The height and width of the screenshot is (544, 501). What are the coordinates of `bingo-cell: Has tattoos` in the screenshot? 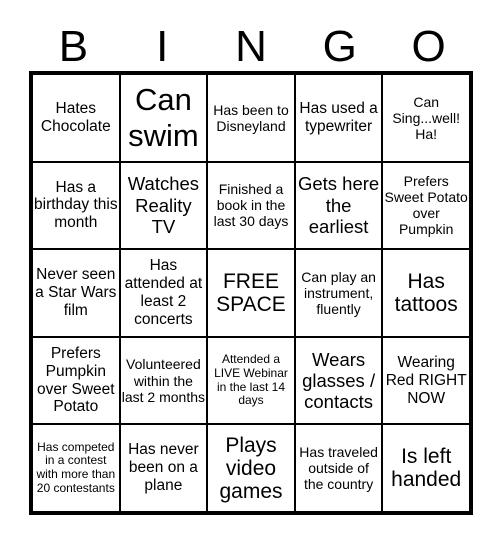 It's located at (426, 293).